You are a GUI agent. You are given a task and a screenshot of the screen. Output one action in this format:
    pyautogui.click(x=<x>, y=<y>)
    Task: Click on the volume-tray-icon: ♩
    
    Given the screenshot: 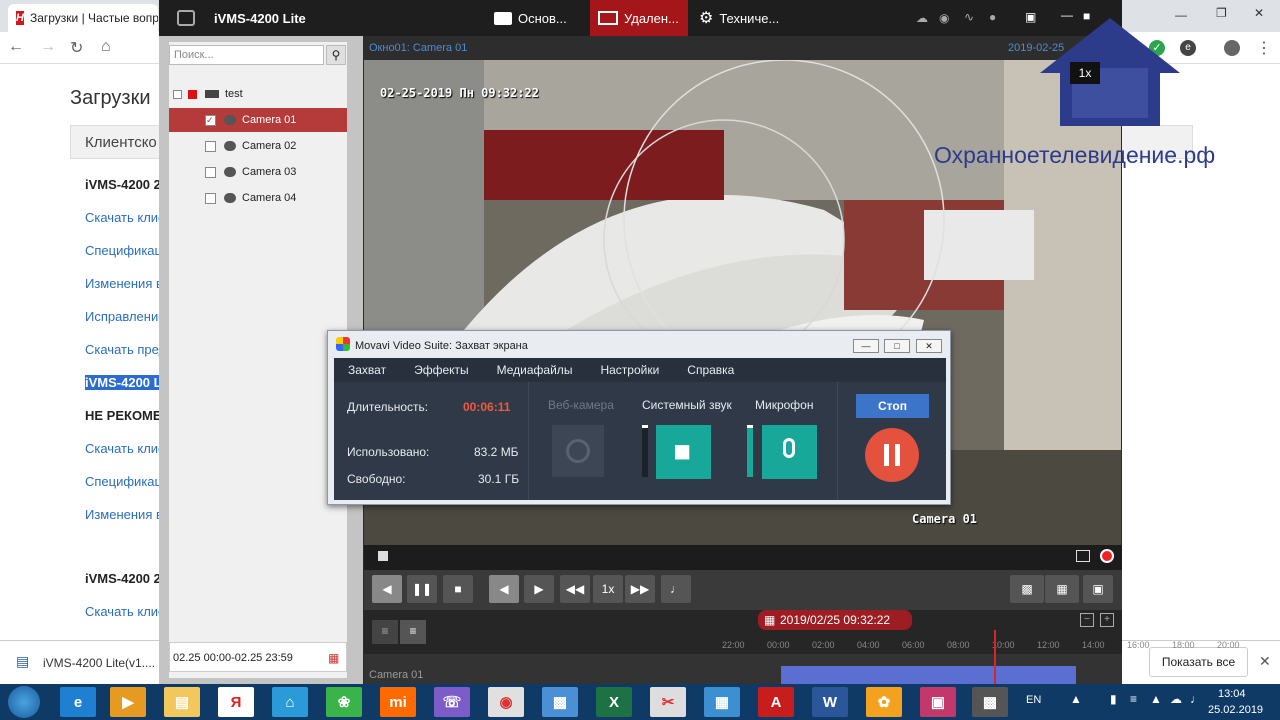 What is the action you would take?
    pyautogui.click(x=1196, y=699)
    